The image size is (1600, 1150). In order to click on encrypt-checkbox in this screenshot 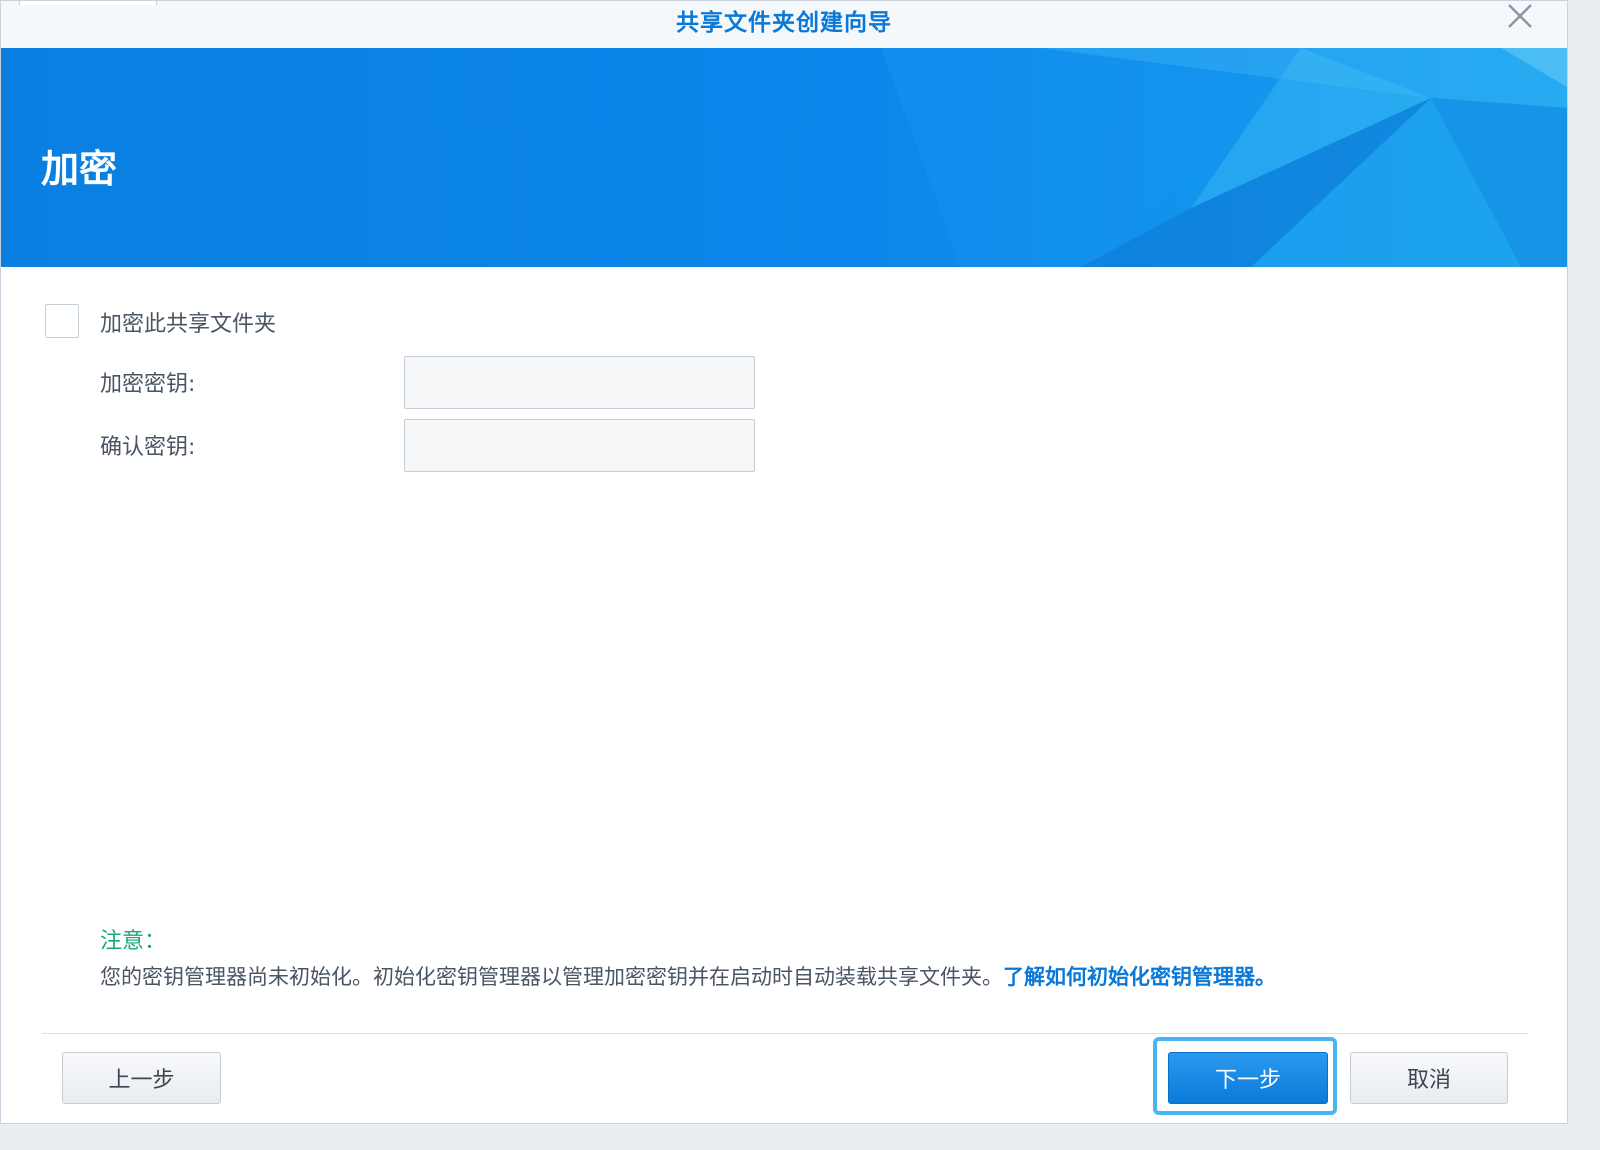, I will do `click(62, 321)`.